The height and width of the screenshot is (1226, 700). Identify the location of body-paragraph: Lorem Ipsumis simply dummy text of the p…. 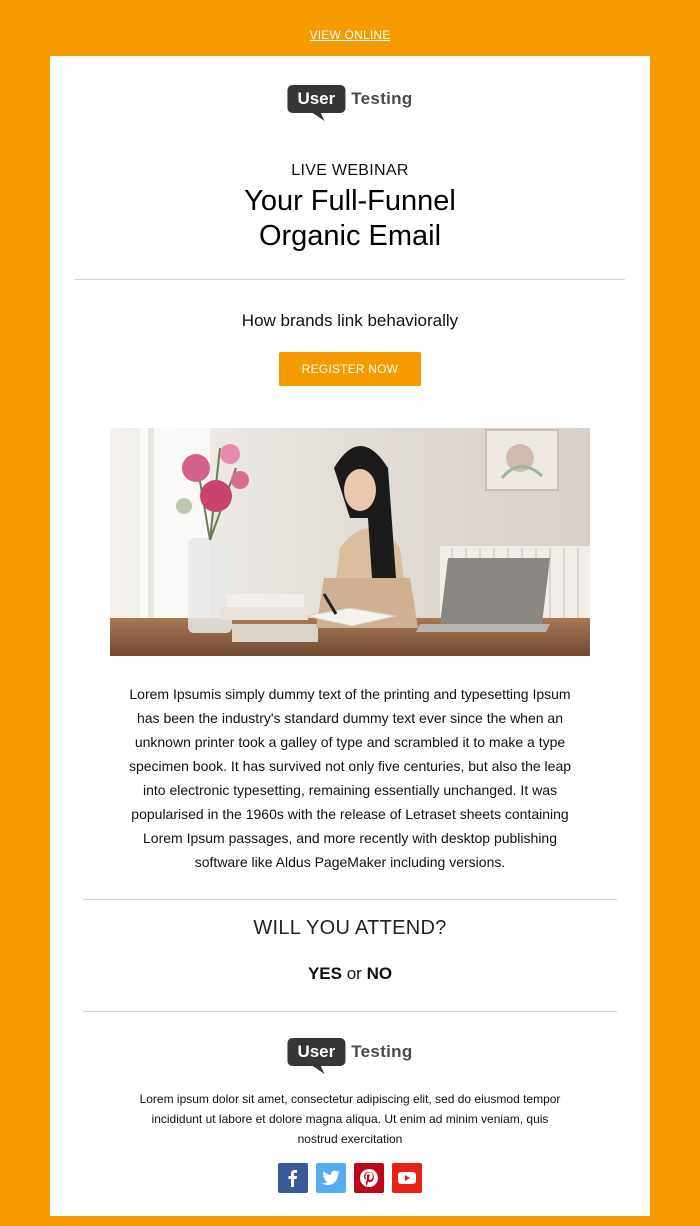
(350, 778).